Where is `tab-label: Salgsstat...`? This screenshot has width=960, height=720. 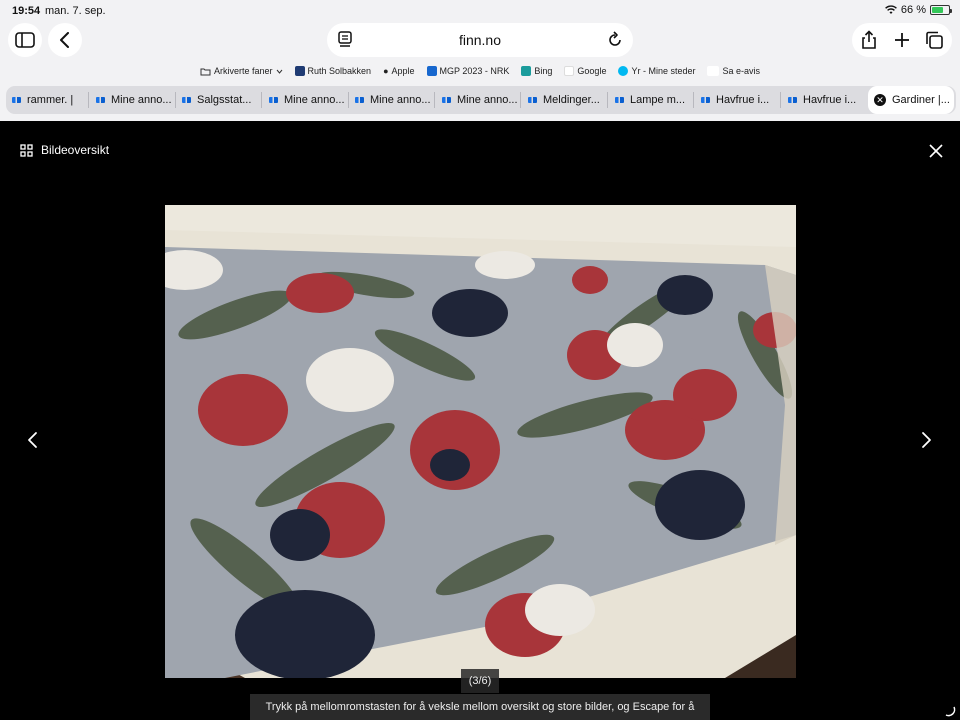 tab-label: Salgsstat... is located at coordinates (224, 100).